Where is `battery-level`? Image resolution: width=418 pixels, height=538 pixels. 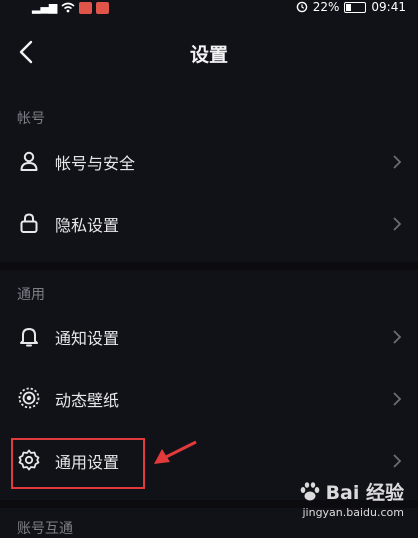
battery-level is located at coordinates (348, 7).